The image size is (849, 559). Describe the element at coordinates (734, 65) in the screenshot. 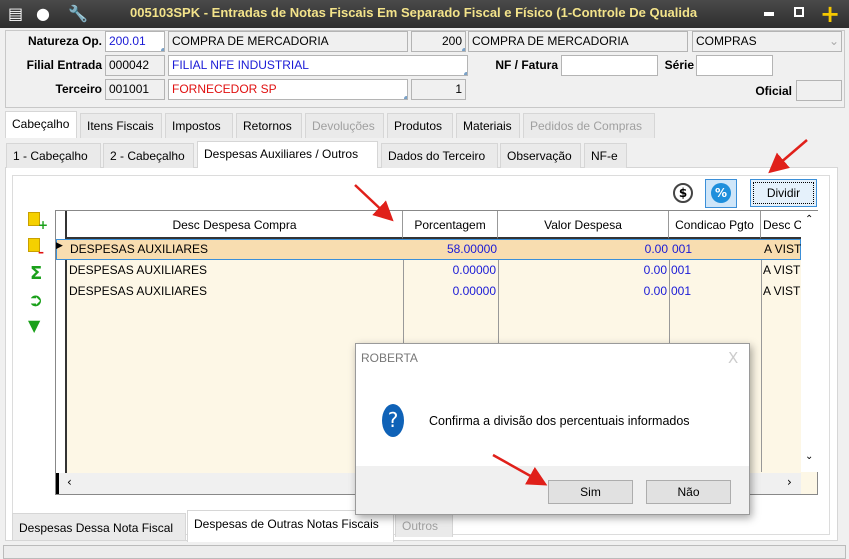

I see `serie-input` at that location.